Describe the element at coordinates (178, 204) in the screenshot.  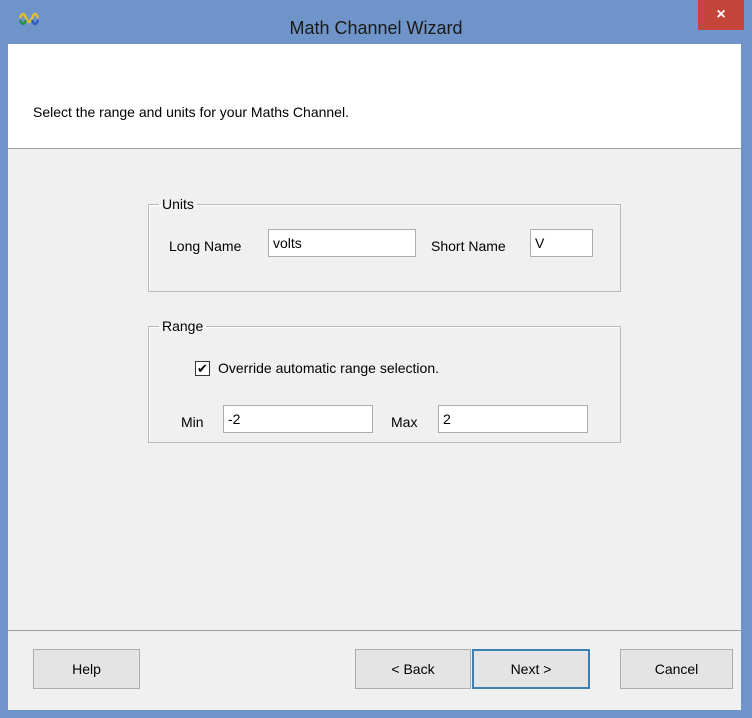
I see `units-legend: Units` at that location.